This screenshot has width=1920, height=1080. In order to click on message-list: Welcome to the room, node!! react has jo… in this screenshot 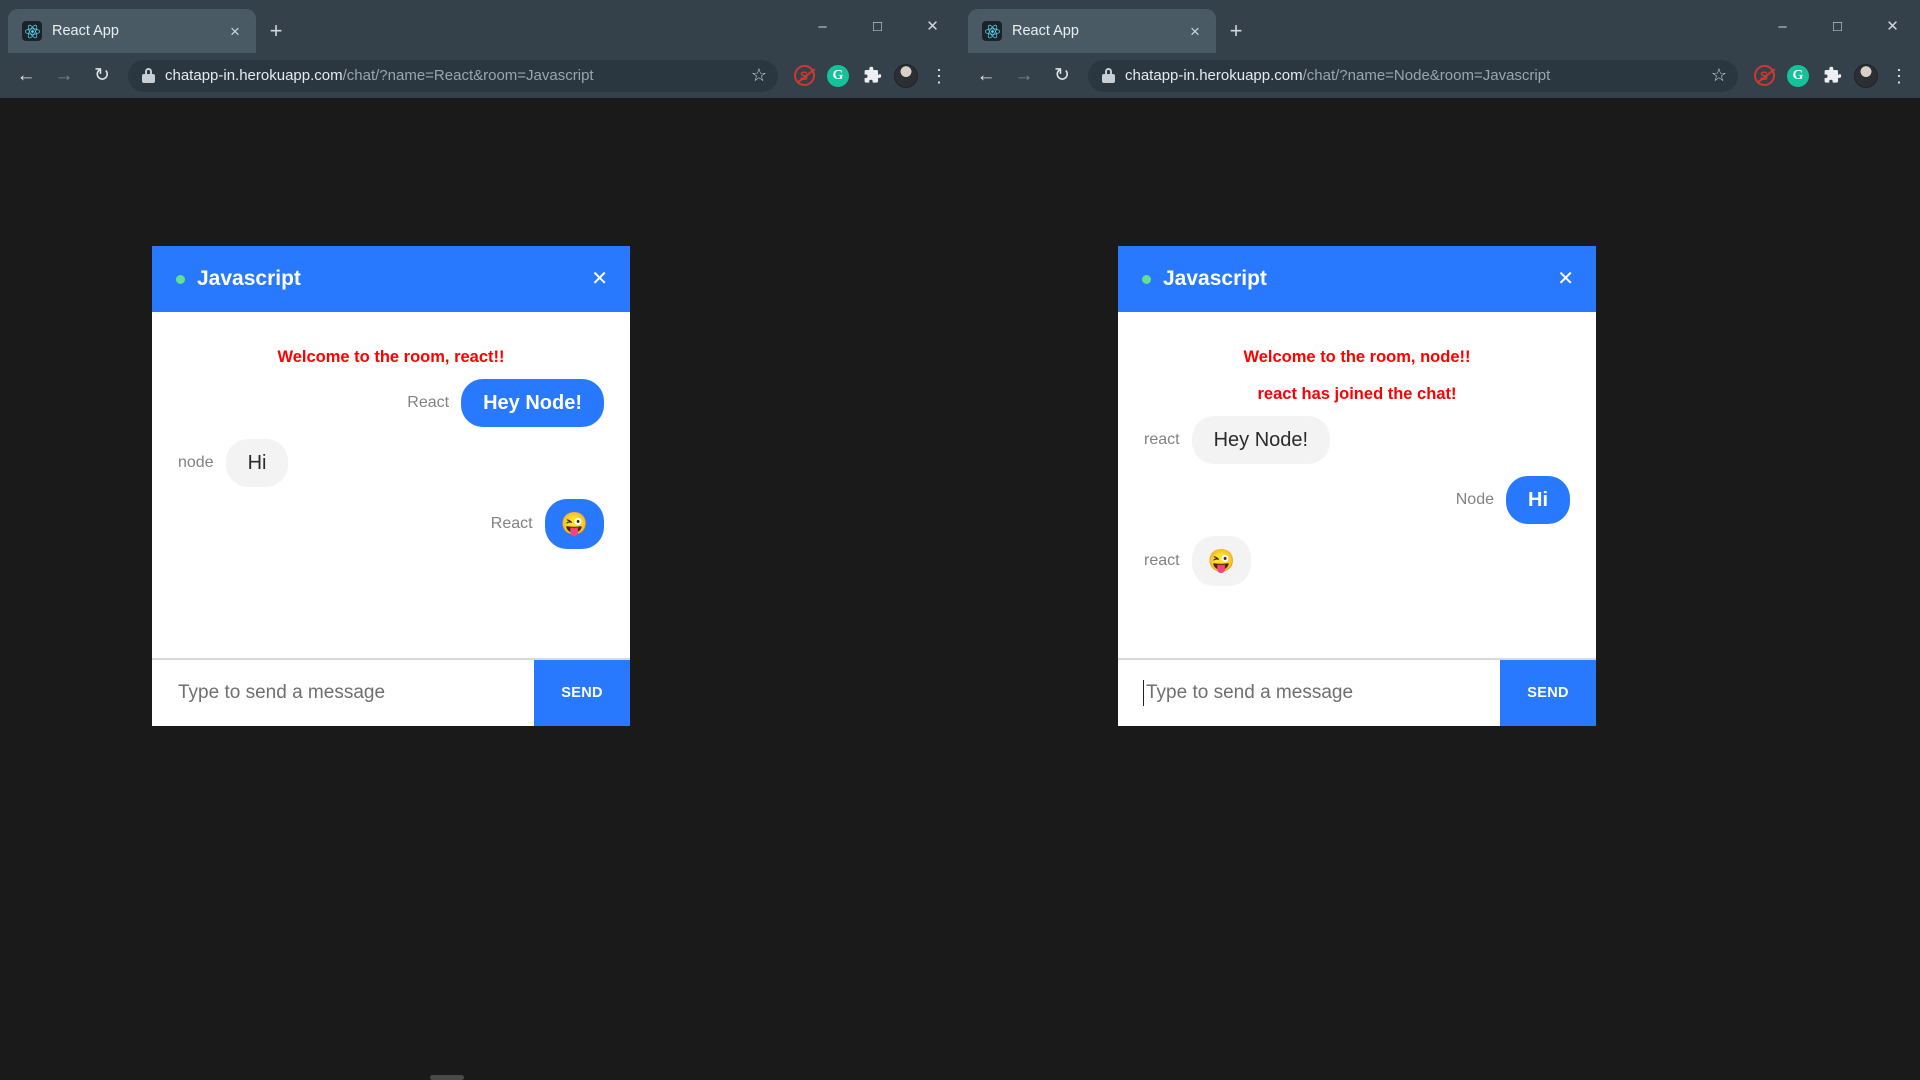, I will do `click(1357, 485)`.